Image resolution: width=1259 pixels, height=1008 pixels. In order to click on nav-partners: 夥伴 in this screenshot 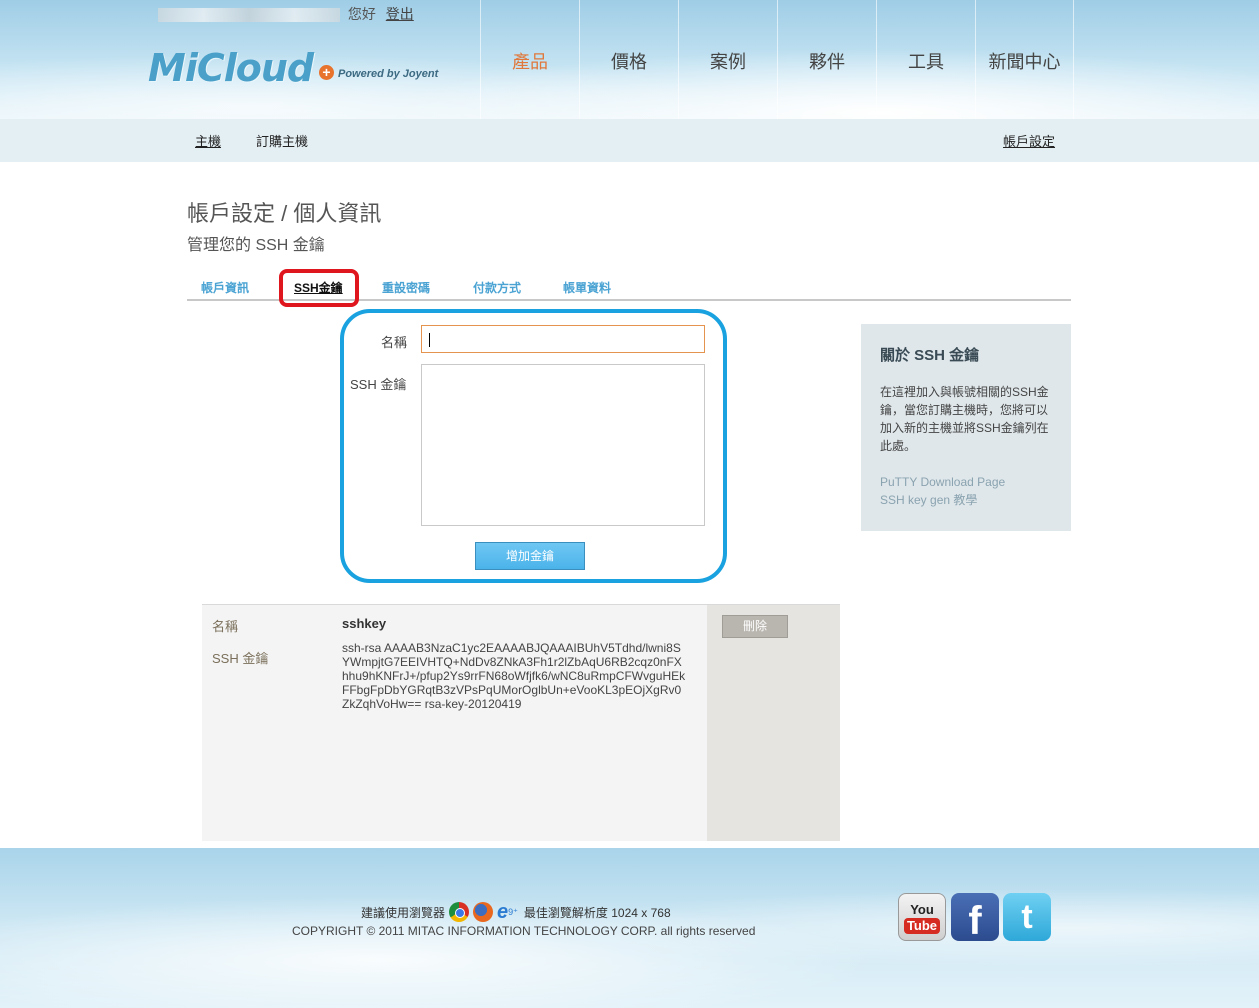, I will do `click(826, 59)`.